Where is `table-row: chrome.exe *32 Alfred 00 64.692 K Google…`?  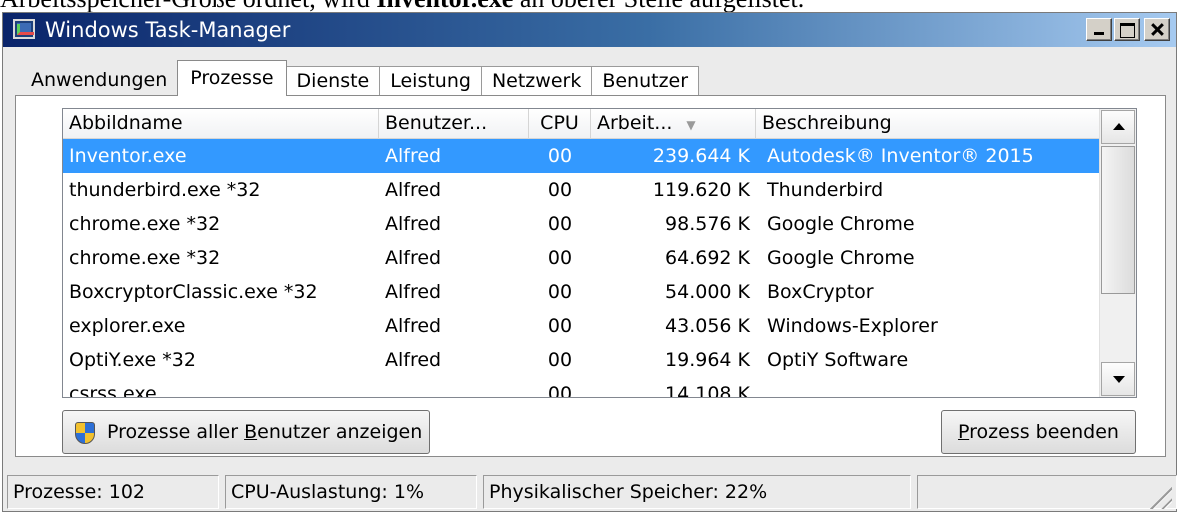
table-row: chrome.exe *32 Alfred 00 64.692 K Google… is located at coordinates (581, 258).